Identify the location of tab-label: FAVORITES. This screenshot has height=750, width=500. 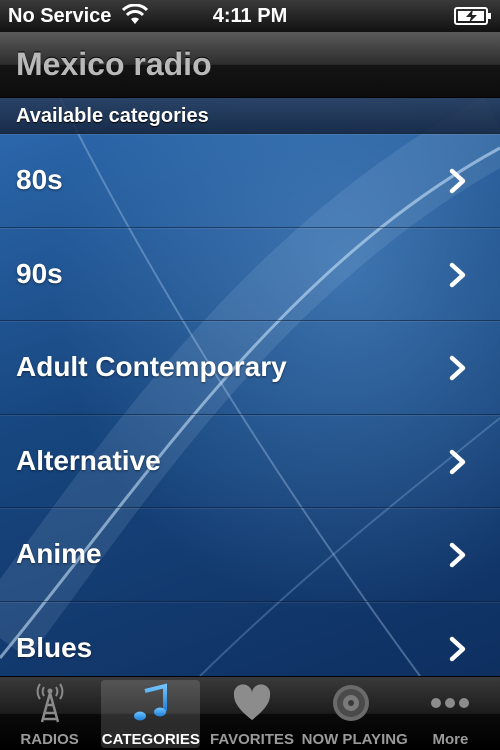
(252, 739).